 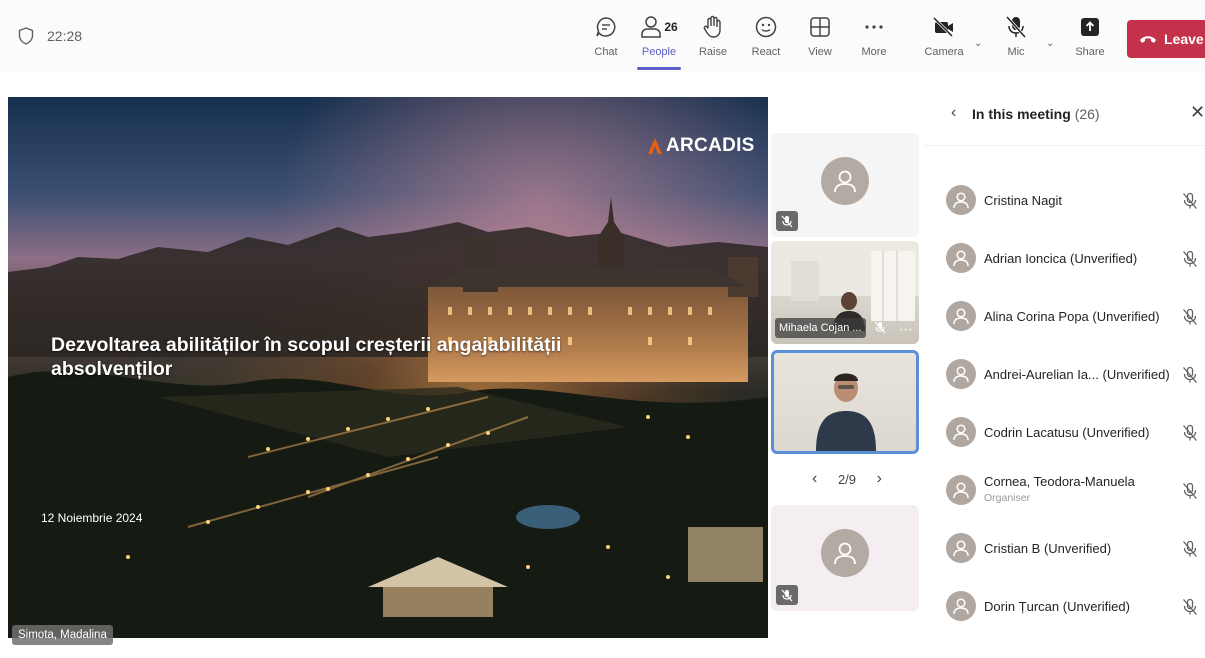 What do you see at coordinates (1075, 201) in the screenshot?
I see `participant-list-item: Cristina Nagit` at bounding box center [1075, 201].